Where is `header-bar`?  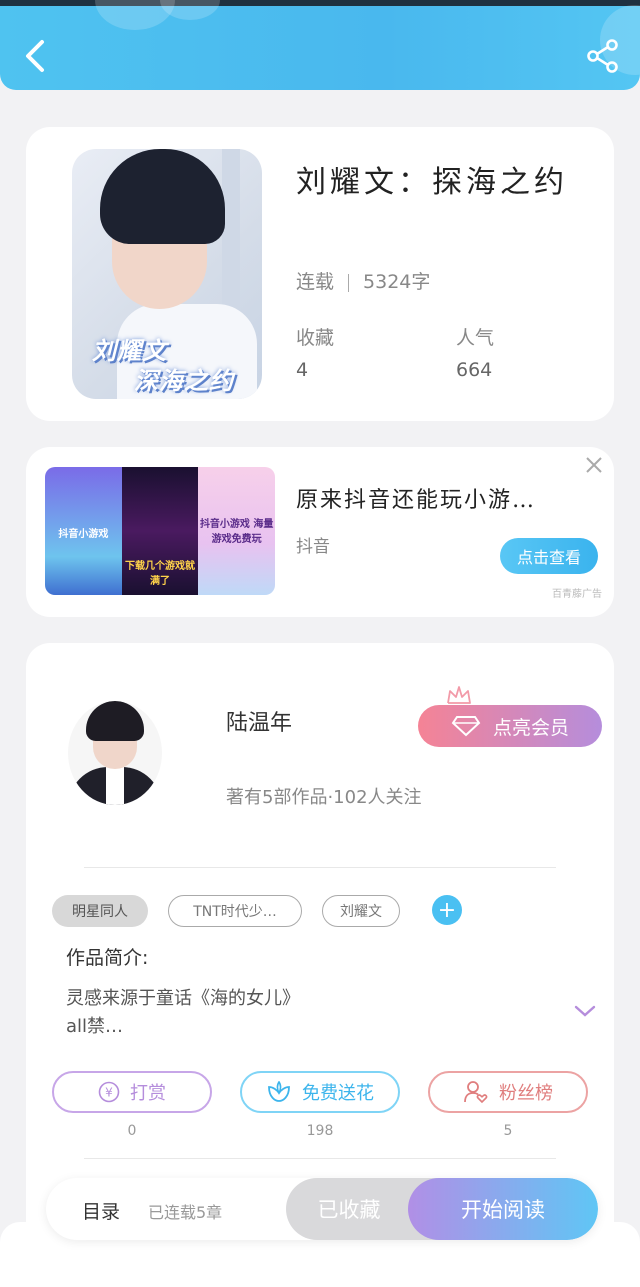 header-bar is located at coordinates (320, 45).